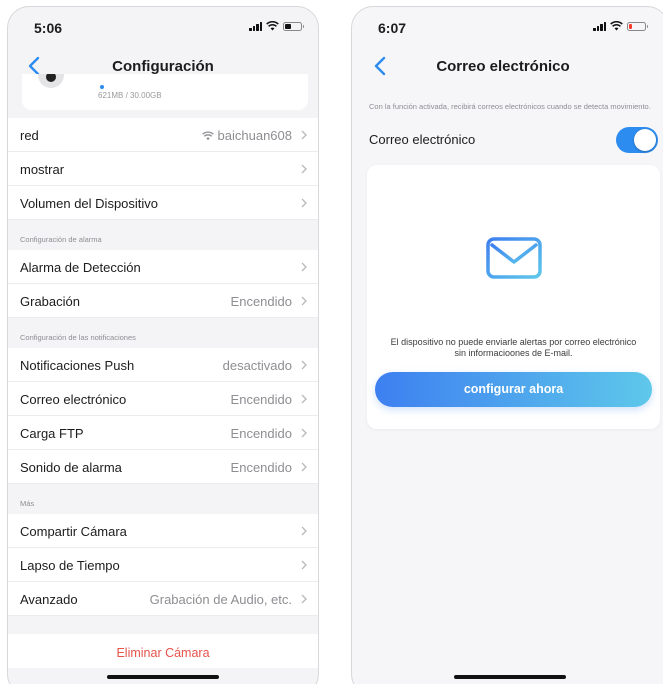 The image size is (663, 684). Describe the element at coordinates (163, 433) in the screenshot. I see `settings-row-ftp: Carga FTP Encendido` at that location.